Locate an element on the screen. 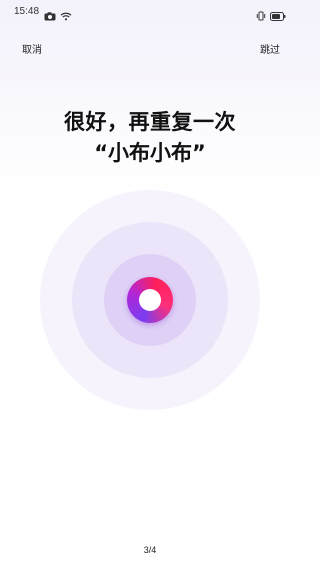 This screenshot has height=566, width=320. page-indicator: 3/4 is located at coordinates (150, 550).